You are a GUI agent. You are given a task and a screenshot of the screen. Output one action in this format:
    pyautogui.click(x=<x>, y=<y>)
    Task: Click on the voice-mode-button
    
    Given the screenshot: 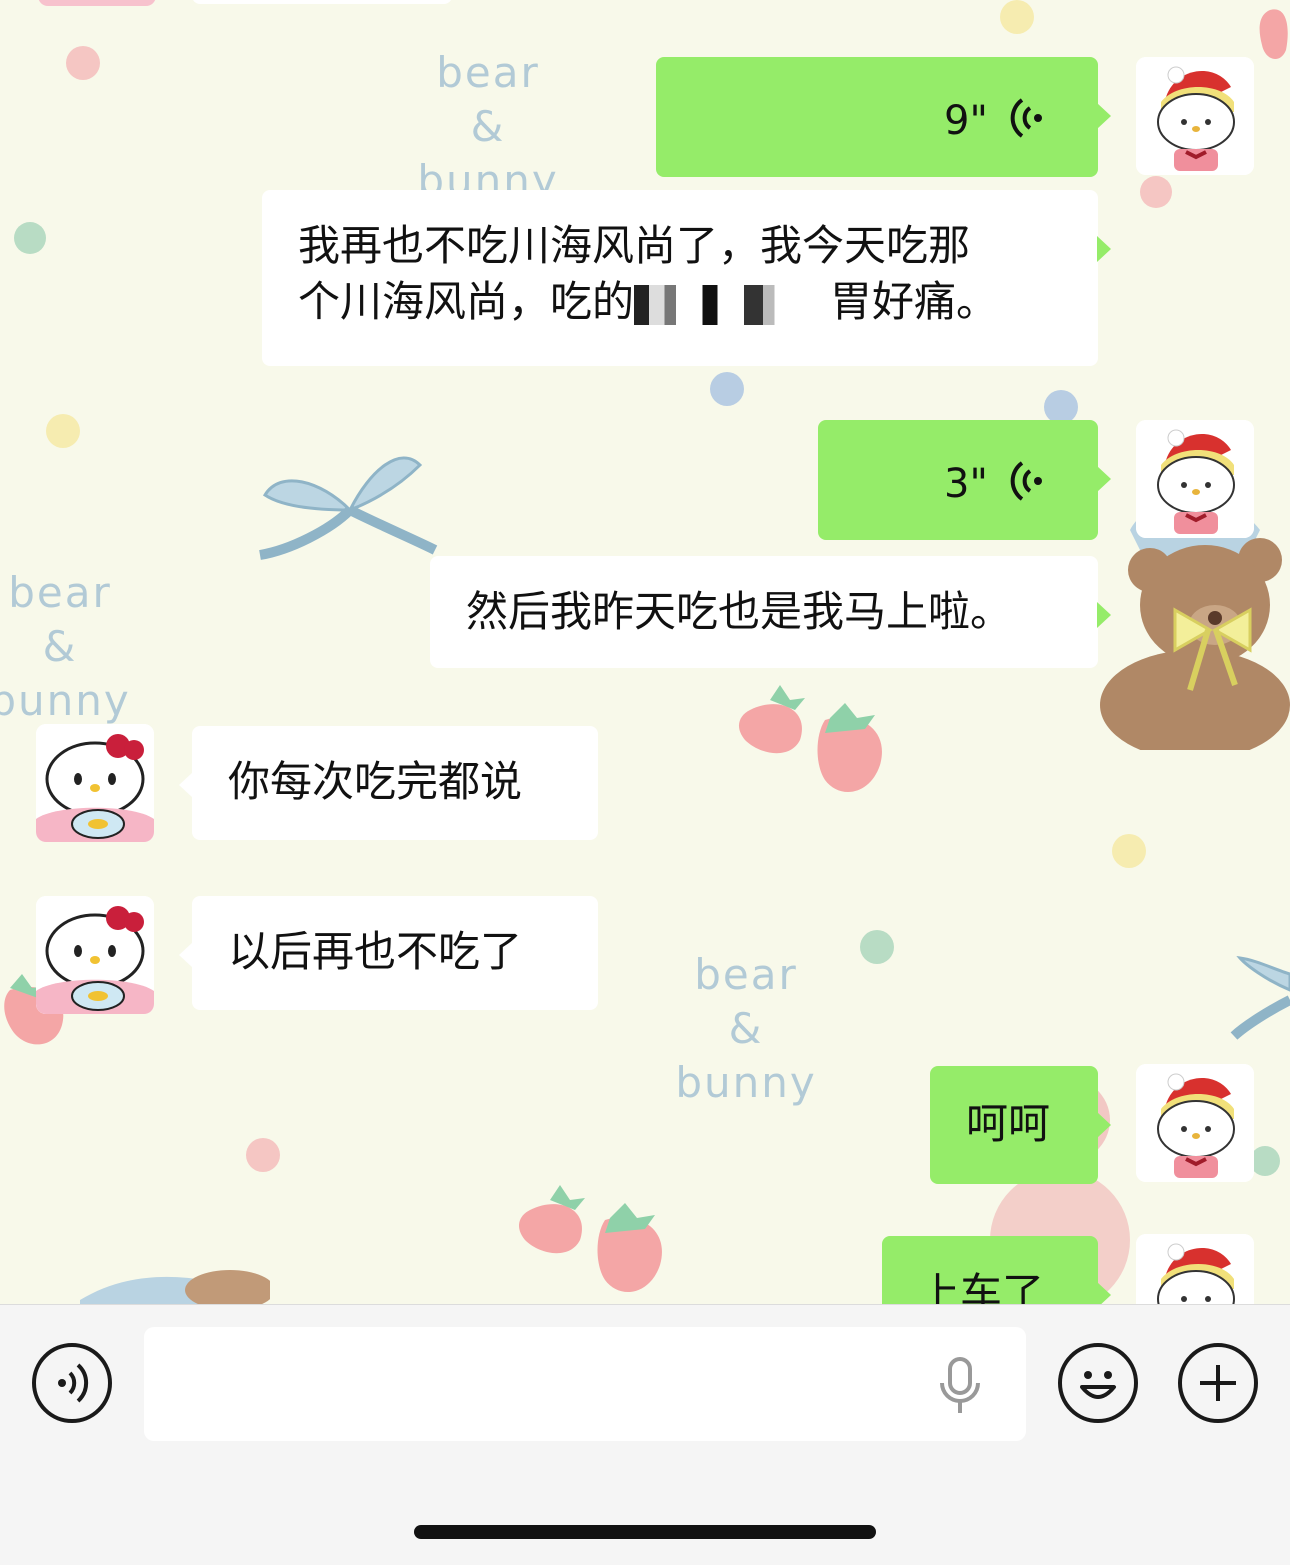 What is the action you would take?
    pyautogui.click(x=72, y=1383)
    